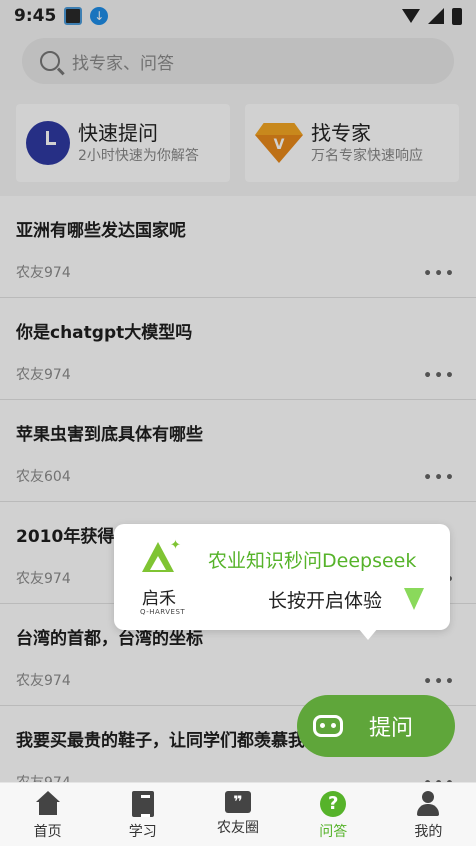  What do you see at coordinates (428, 804) in the screenshot?
I see `user-icon` at bounding box center [428, 804].